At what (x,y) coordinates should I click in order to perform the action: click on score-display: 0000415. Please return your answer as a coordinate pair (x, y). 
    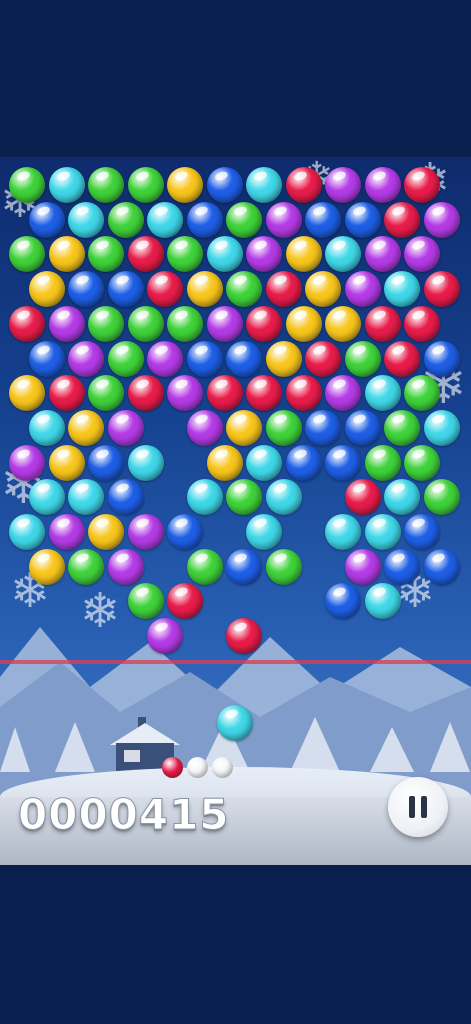
    Looking at the image, I should click on (124, 815).